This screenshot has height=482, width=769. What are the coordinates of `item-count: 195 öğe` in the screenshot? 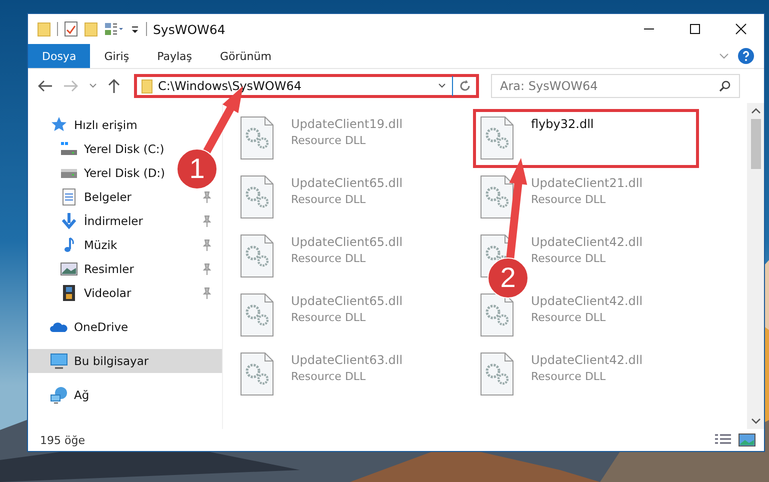 It's located at (62, 440).